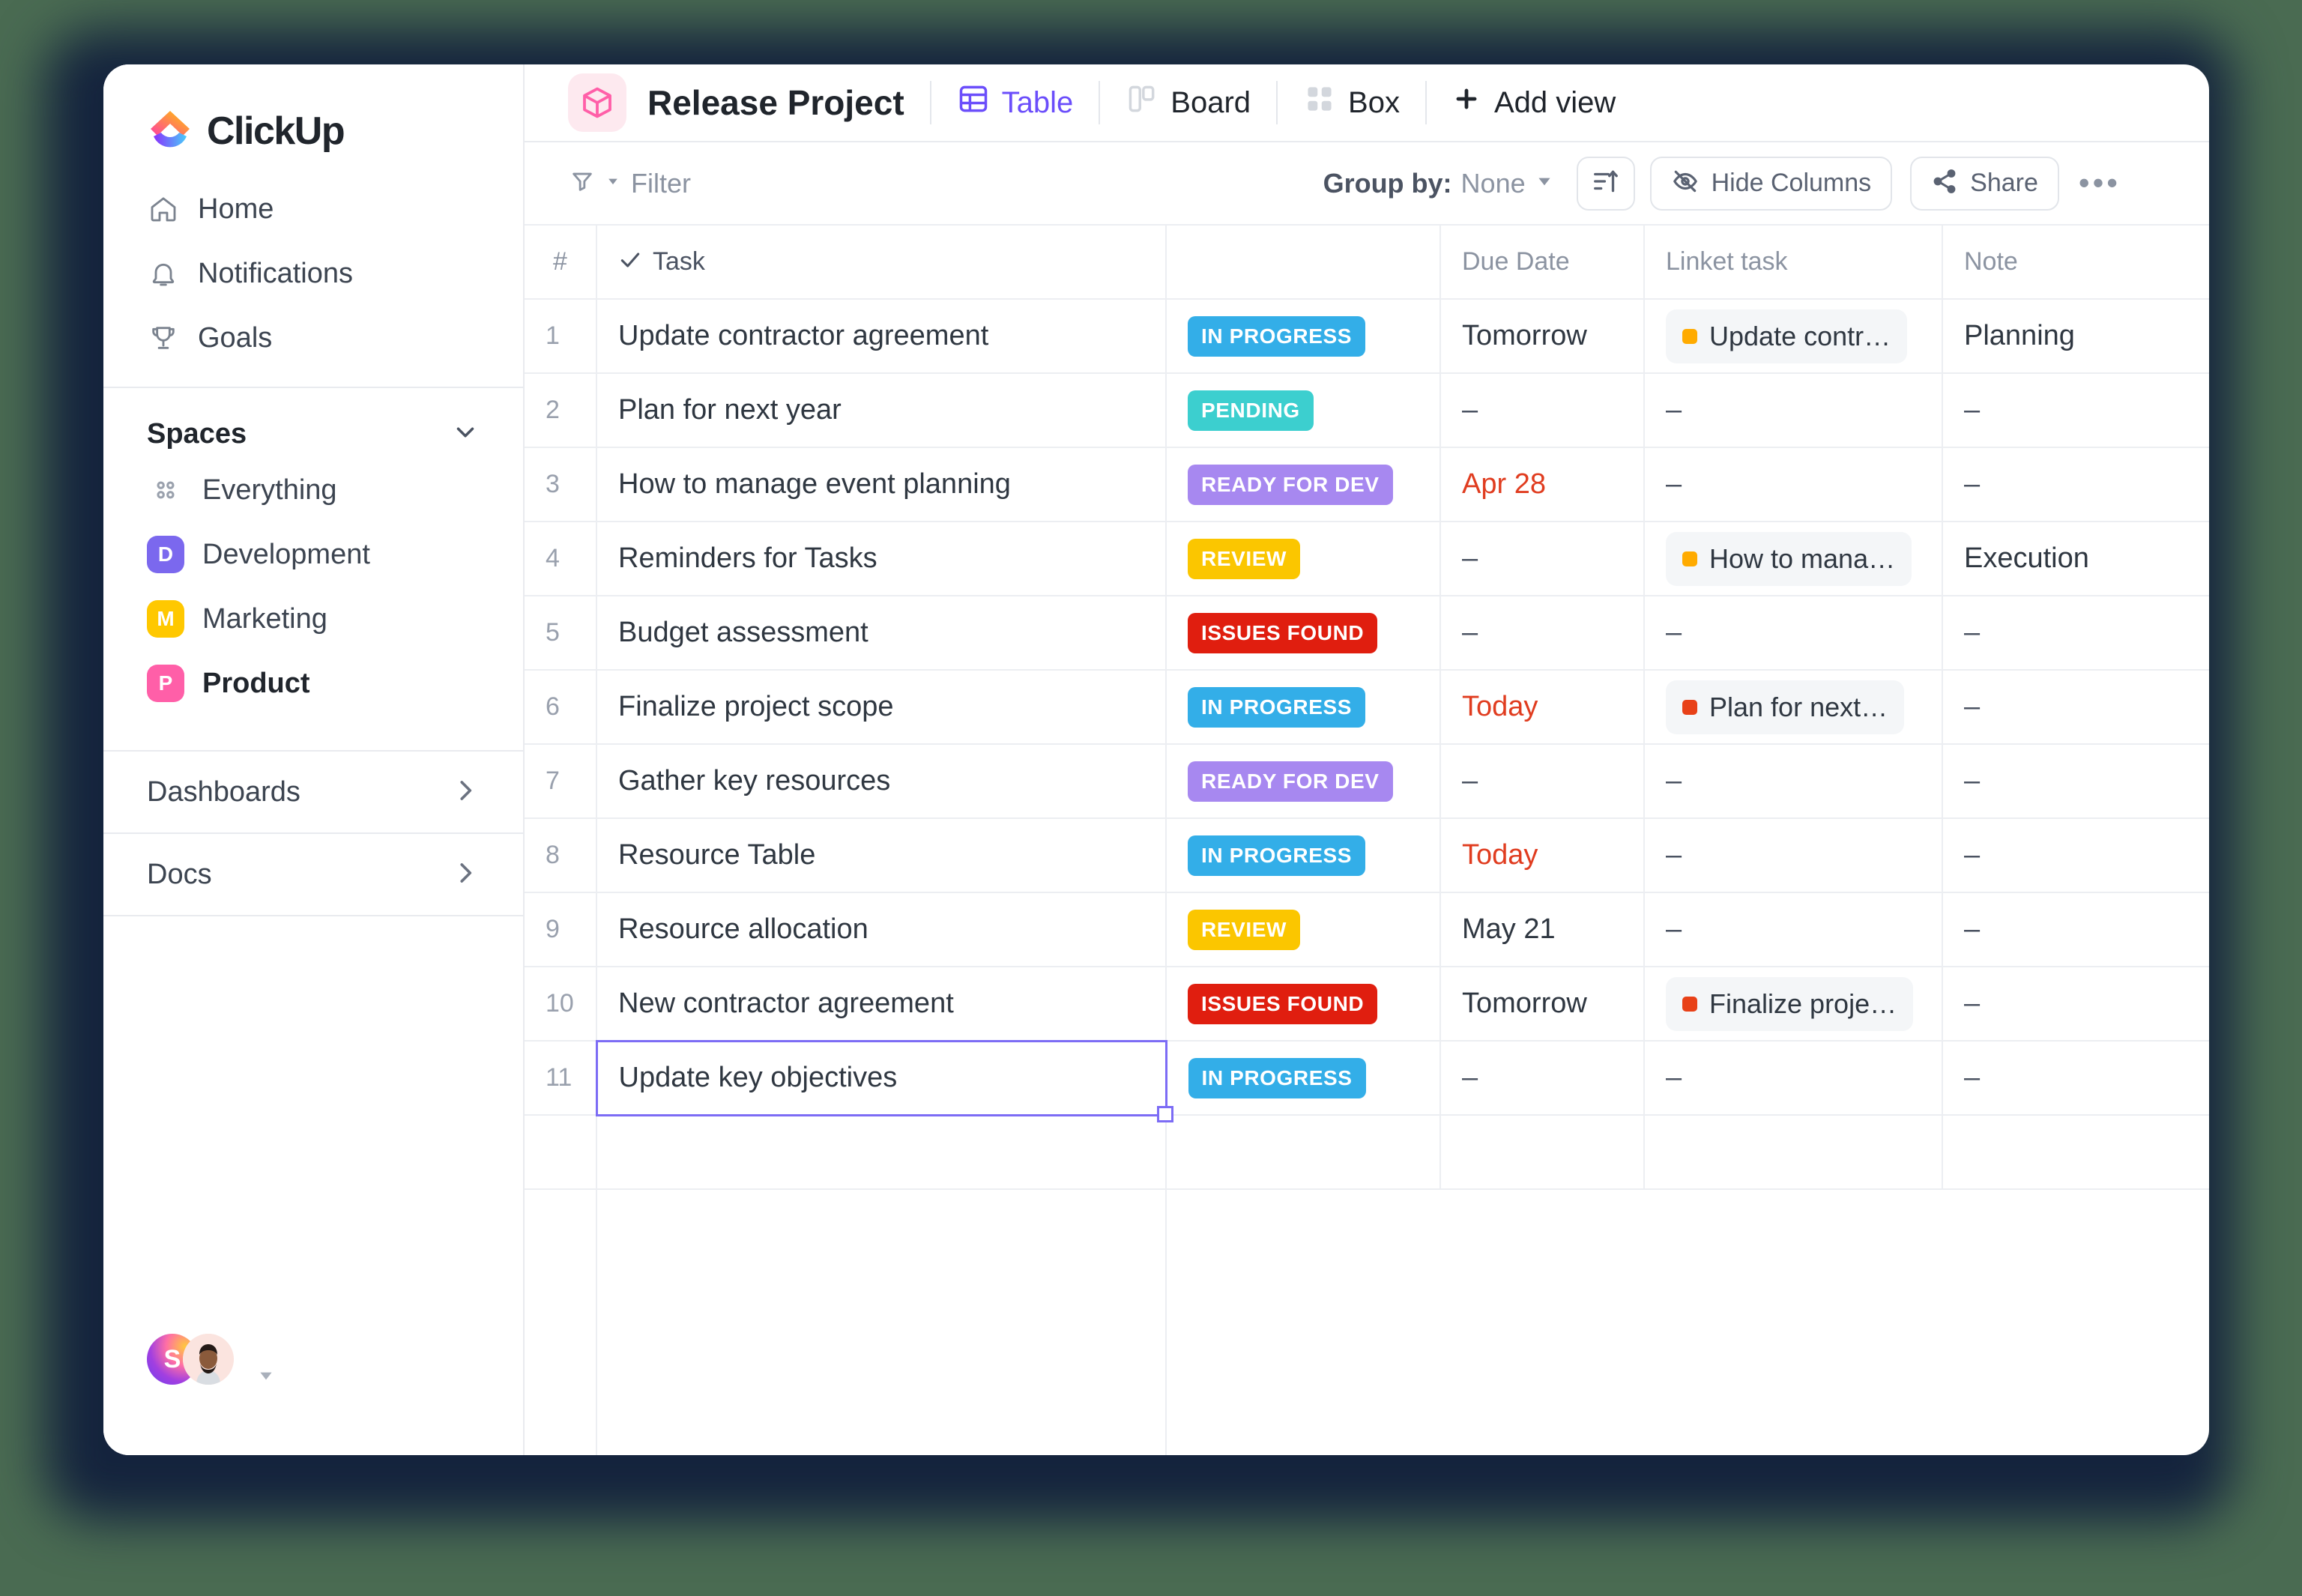 The width and height of the screenshot is (2302, 1596). What do you see at coordinates (313, 683) in the screenshot?
I see `sidebar-item-product: P Product` at bounding box center [313, 683].